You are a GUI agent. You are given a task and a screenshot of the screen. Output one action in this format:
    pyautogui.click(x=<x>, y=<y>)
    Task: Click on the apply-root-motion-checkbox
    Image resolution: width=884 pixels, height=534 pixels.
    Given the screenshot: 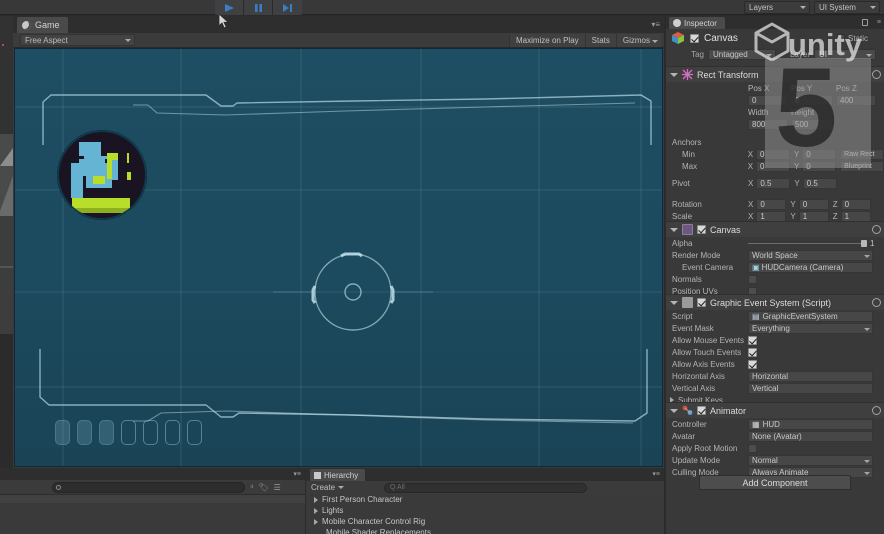 What is the action you would take?
    pyautogui.click(x=752, y=448)
    